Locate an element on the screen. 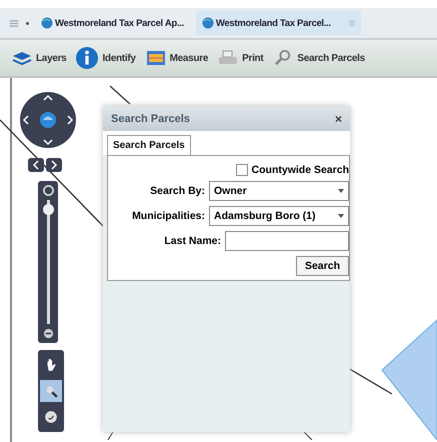  checkbox is located at coordinates (242, 170).